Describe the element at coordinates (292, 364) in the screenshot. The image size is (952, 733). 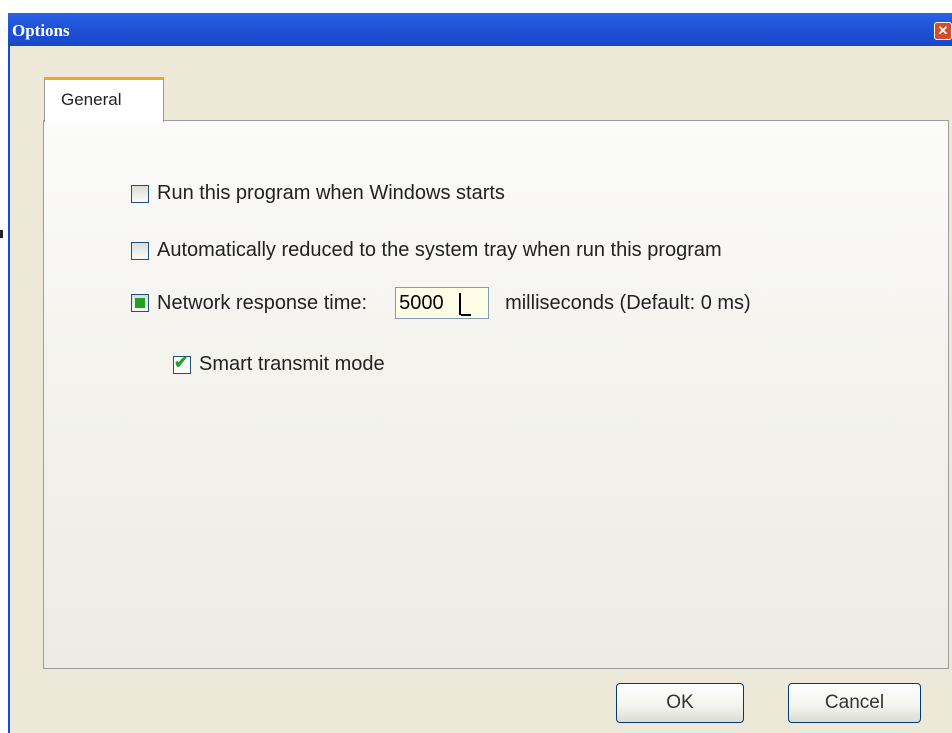
I see `smart-transmit-label: Smart transmit mode` at that location.